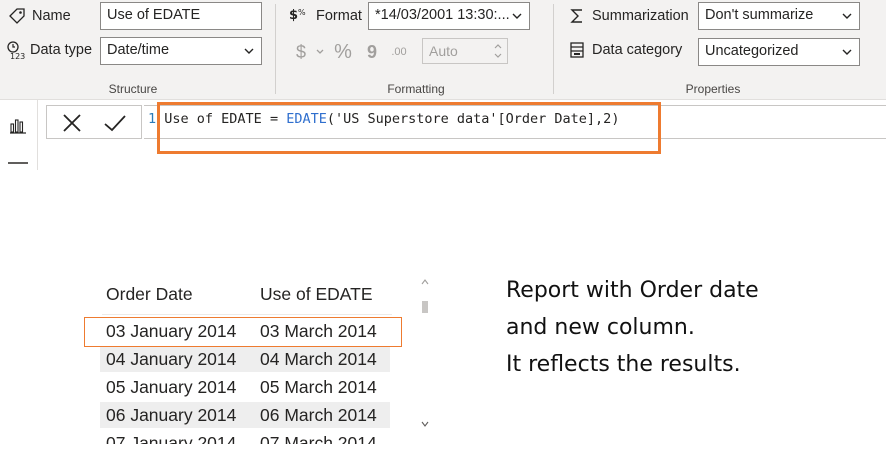 The image size is (886, 474). What do you see at coordinates (133, 89) in the screenshot?
I see `structure-group-label: Structure` at bounding box center [133, 89].